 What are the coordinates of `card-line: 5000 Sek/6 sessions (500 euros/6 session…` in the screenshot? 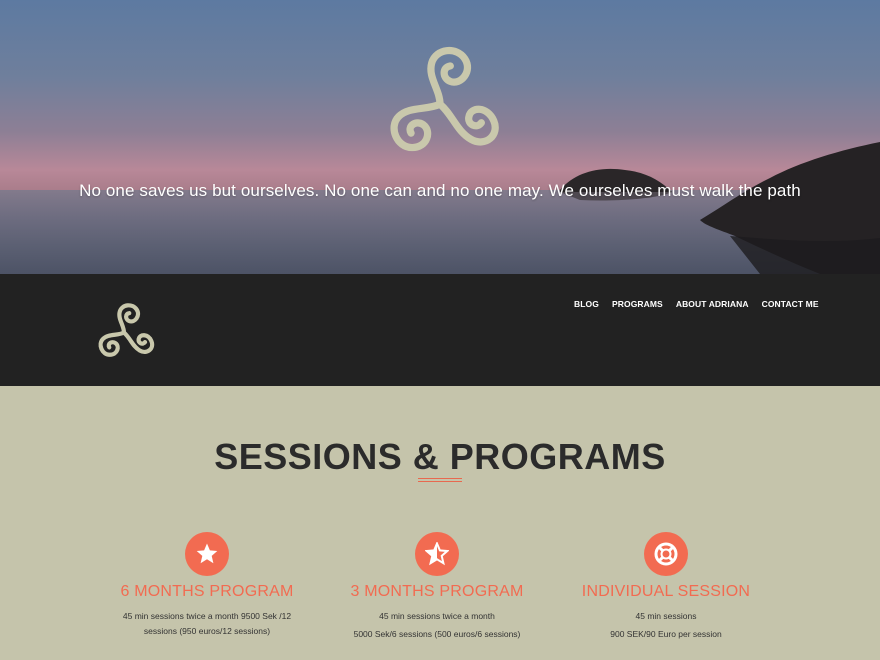 It's located at (437, 634).